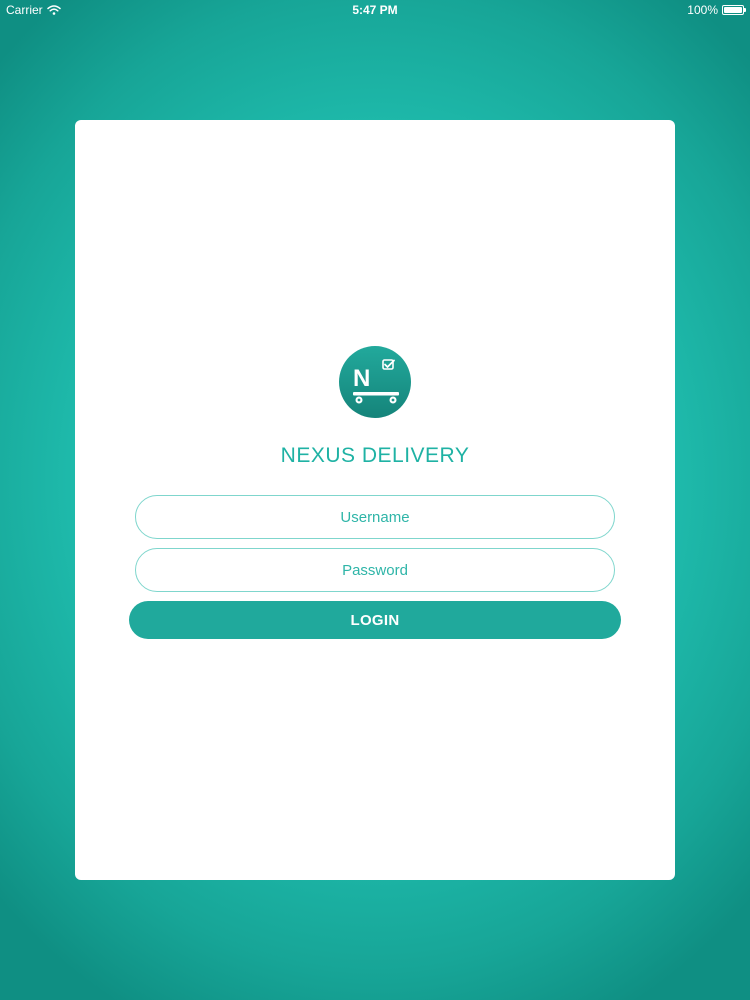  Describe the element at coordinates (361, 378) in the screenshot. I see `logo-letter: N` at that location.